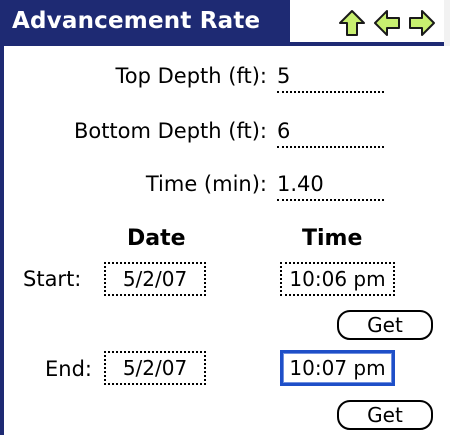 The width and height of the screenshot is (450, 435). I want to click on title-tab: Advancement Rate, so click(145, 22).